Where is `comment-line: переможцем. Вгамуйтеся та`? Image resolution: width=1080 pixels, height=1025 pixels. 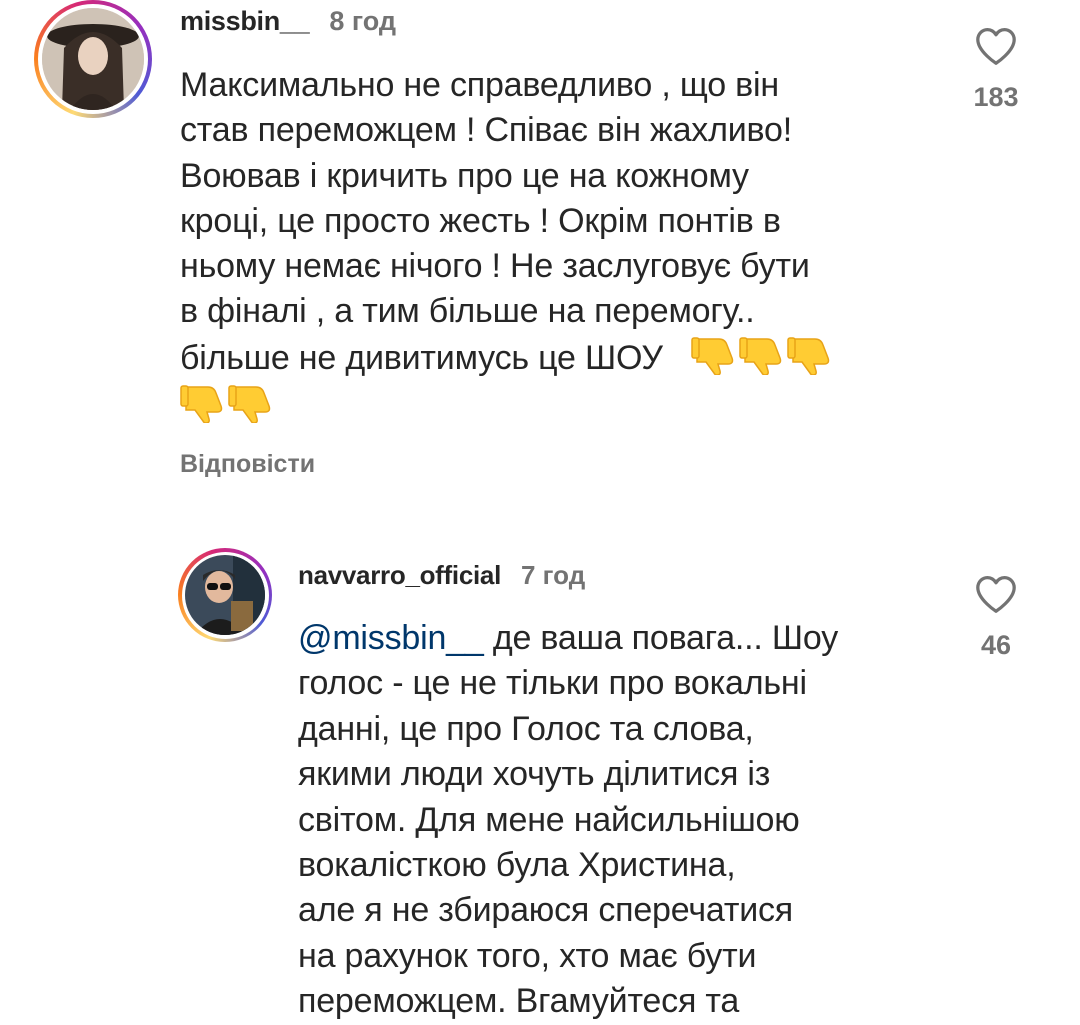 comment-line: переможцем. Вгамуйтеся та is located at coordinates (519, 1001).